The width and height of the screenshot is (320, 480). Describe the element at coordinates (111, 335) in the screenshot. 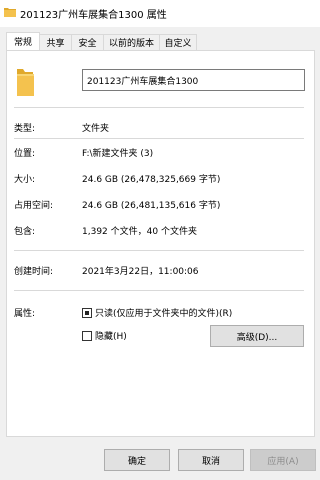

I see `hidden-label: 隐藏(H)` at that location.